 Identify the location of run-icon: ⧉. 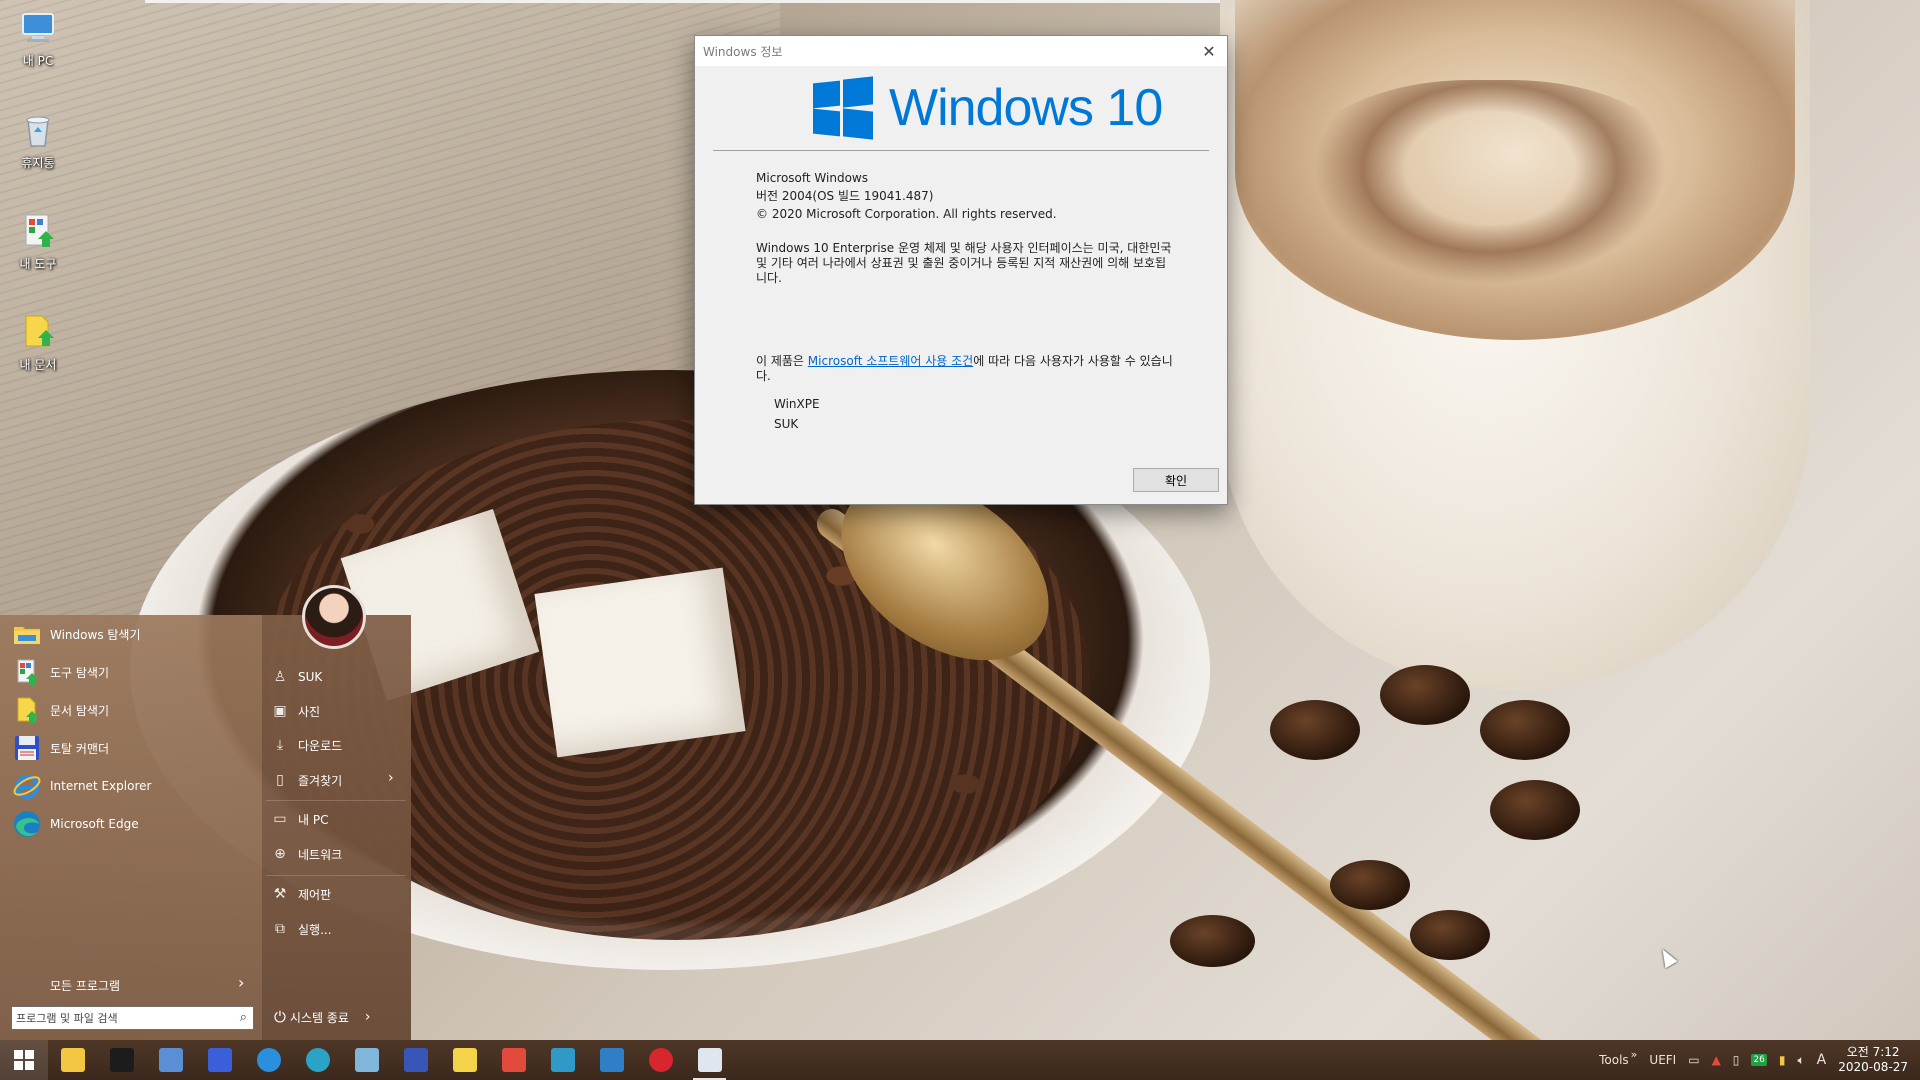
(280, 929).